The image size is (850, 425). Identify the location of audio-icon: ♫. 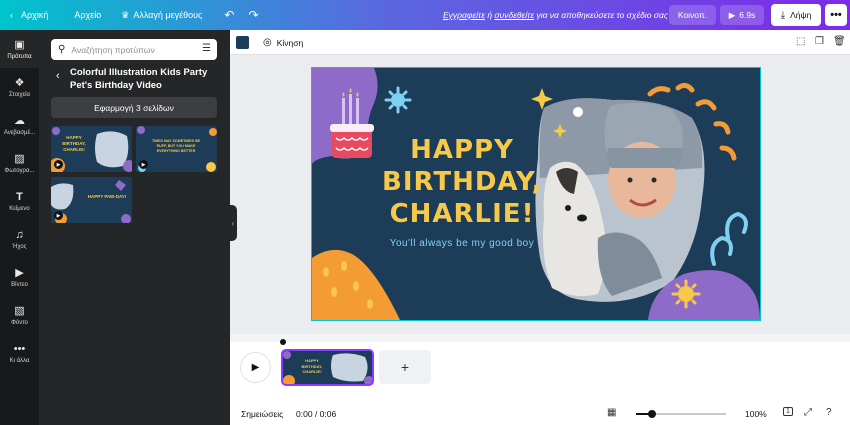
(19, 234).